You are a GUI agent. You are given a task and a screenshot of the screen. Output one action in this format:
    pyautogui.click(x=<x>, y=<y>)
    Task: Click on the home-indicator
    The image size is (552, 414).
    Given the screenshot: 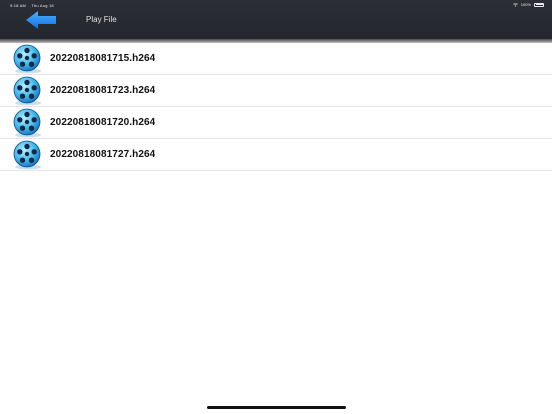 What is the action you would take?
    pyautogui.click(x=276, y=407)
    